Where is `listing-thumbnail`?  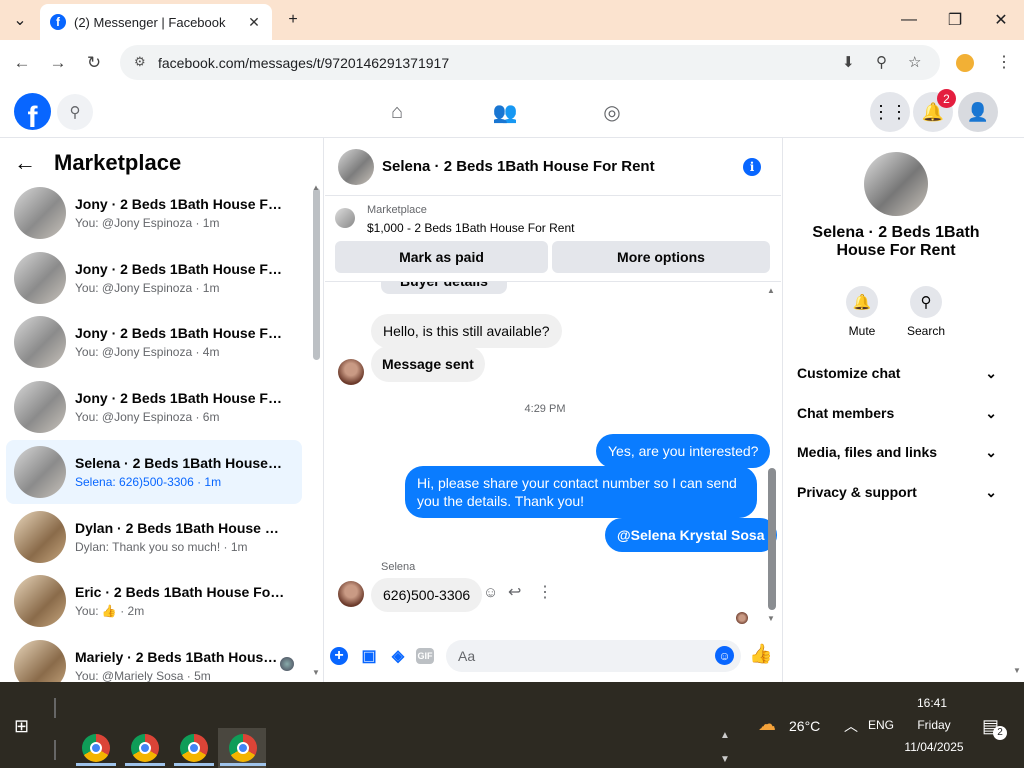
listing-thumbnail is located at coordinates (345, 218).